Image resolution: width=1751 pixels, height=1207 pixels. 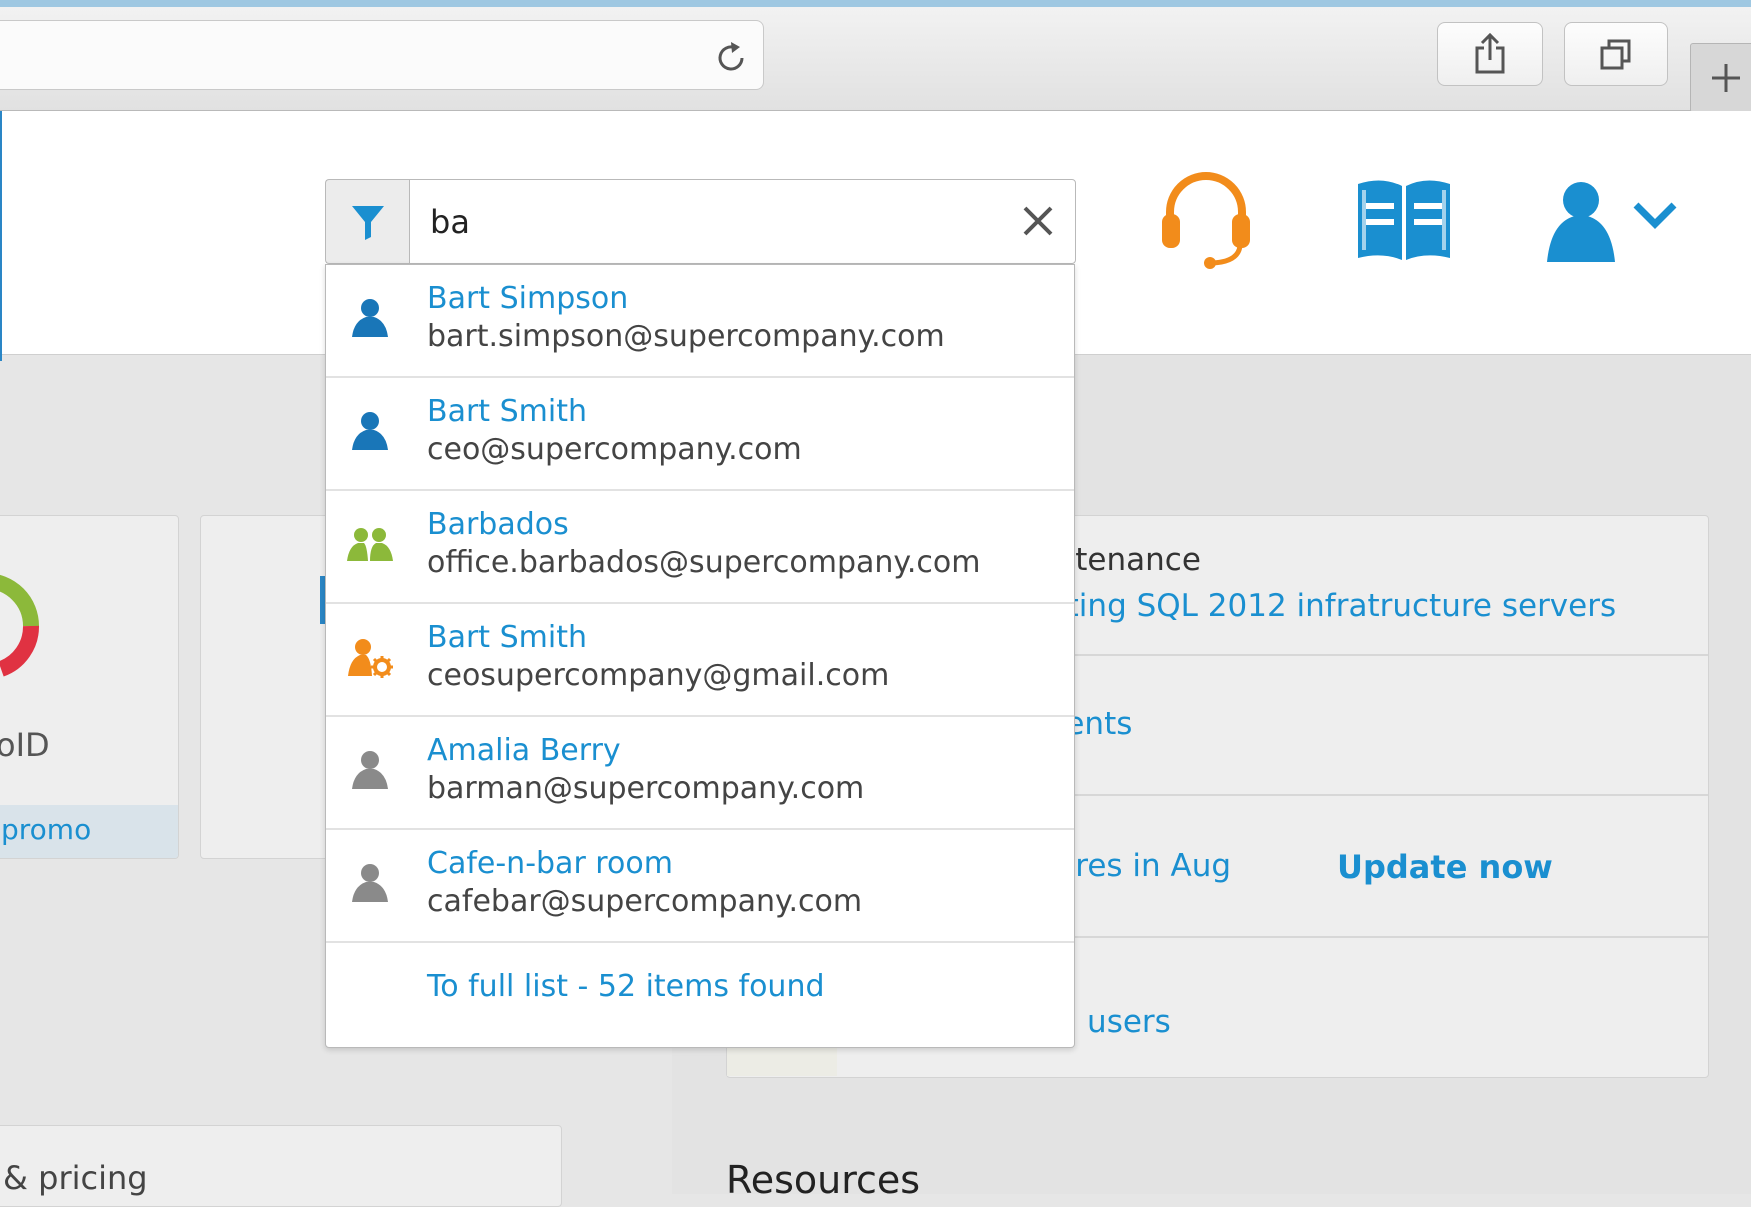 I want to click on suggestion-email: ceosupercompany@gmail.com, so click(x=658, y=675).